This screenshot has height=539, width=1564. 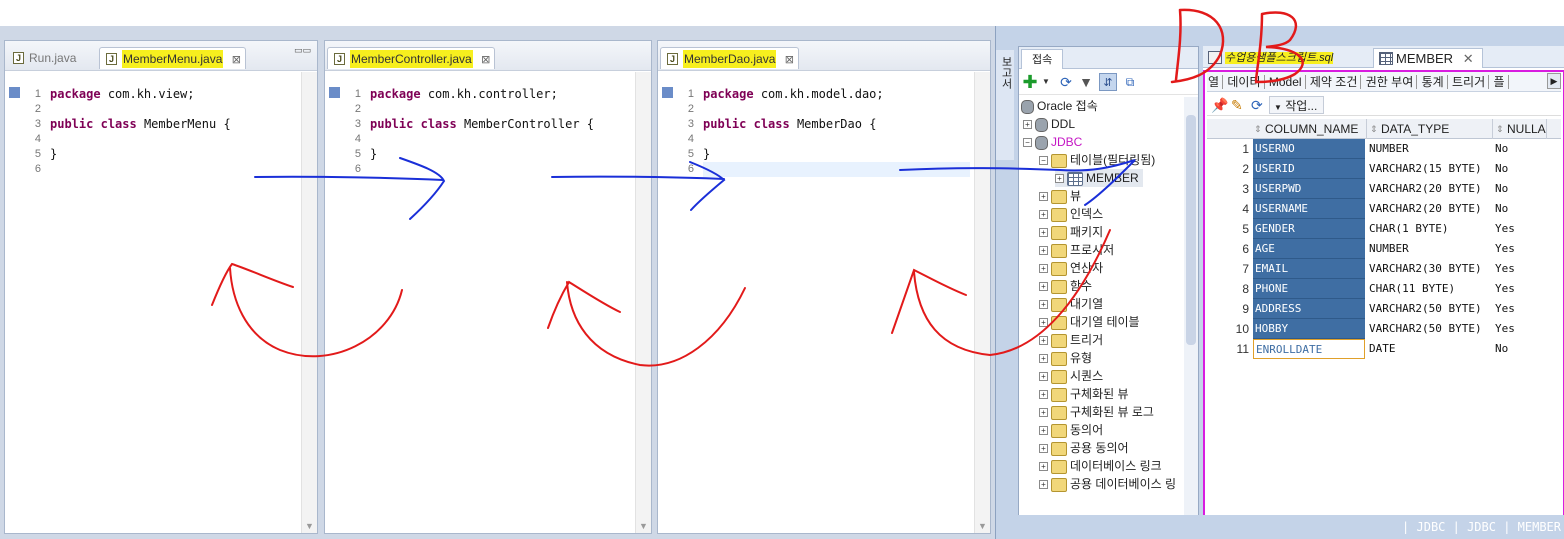 I want to click on tree-node-queues: + 대기열, so click(x=1071, y=304).